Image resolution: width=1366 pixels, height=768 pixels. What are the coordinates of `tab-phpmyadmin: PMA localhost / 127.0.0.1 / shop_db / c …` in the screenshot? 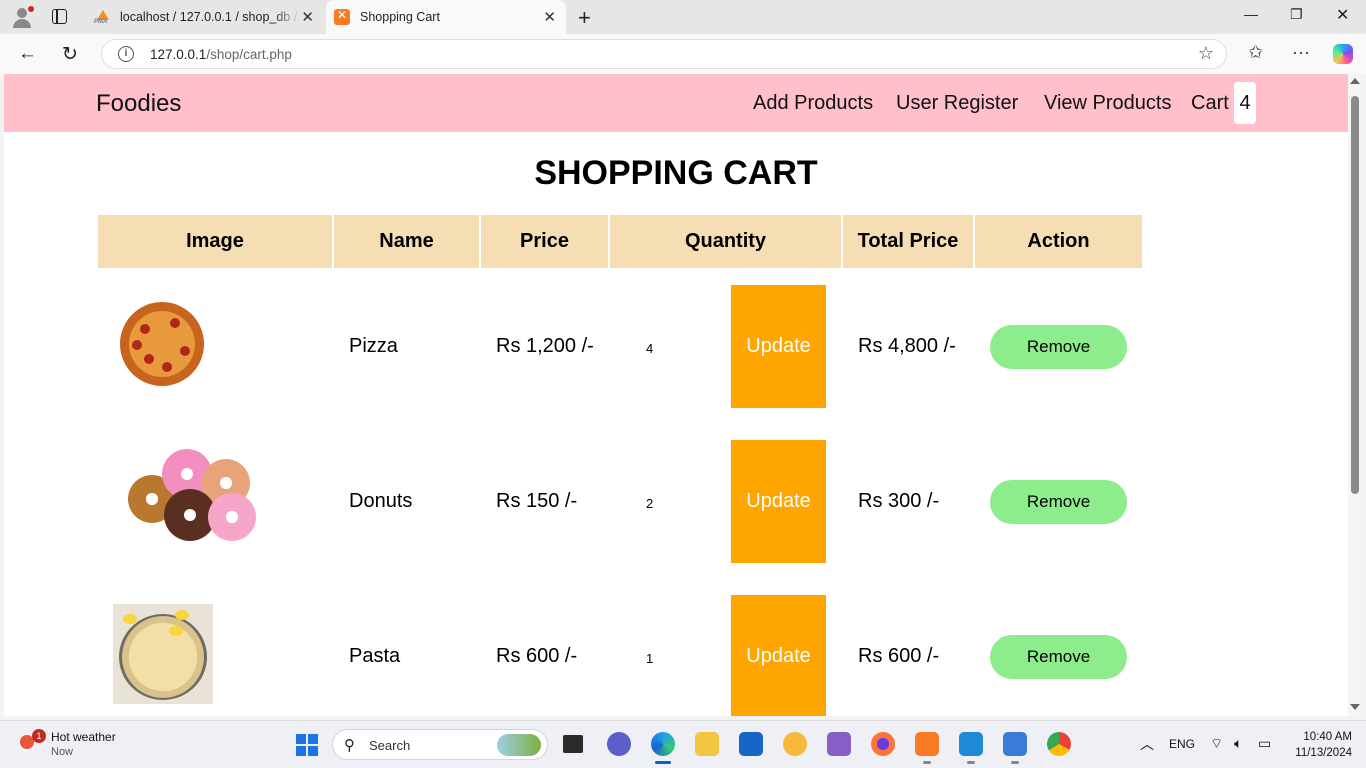 It's located at (204, 17).